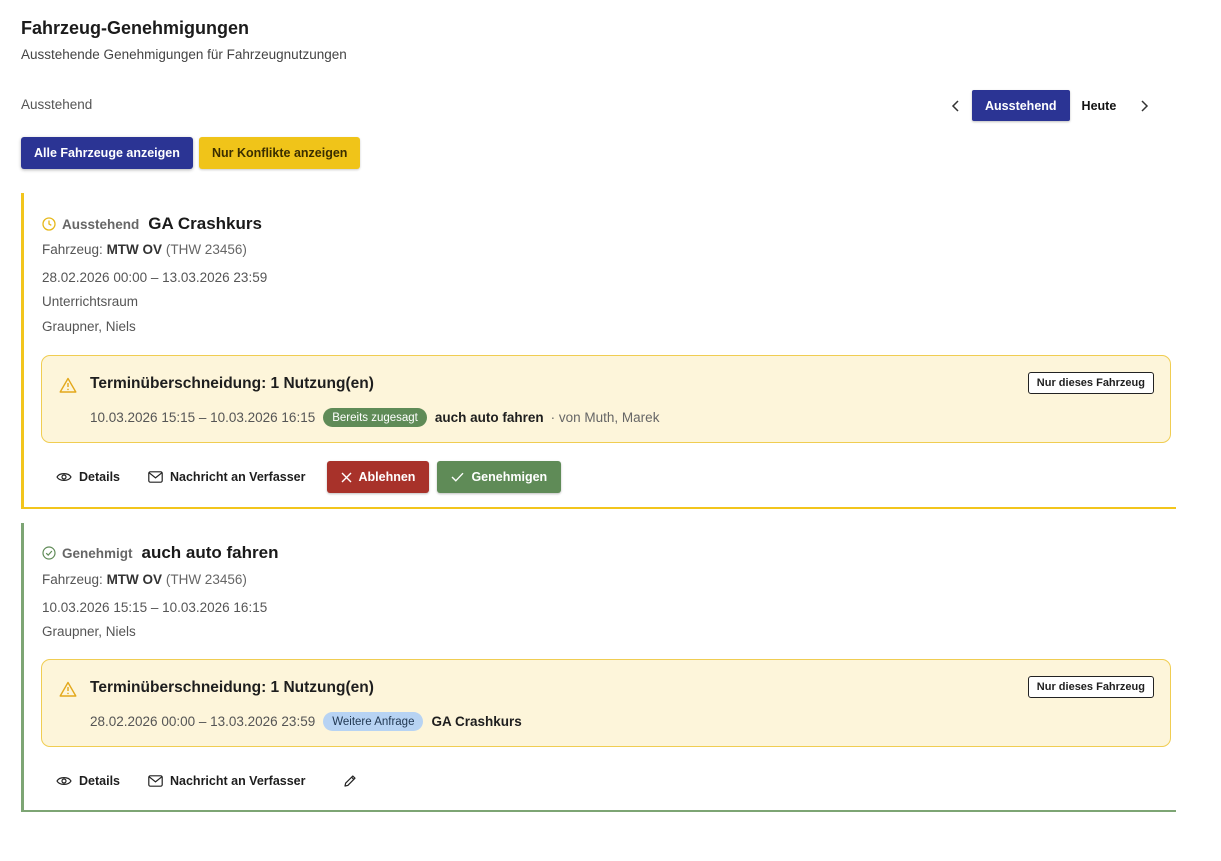 The image size is (1221, 861). Describe the element at coordinates (457, 477) in the screenshot. I see `check-icon` at that location.